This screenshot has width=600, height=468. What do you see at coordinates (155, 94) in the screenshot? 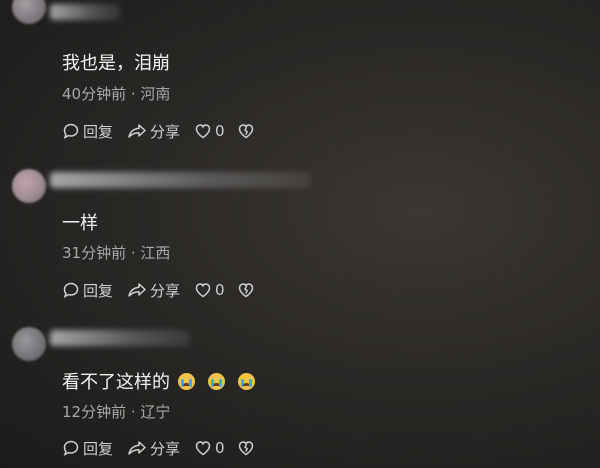
I see `comment-location: 河南` at bounding box center [155, 94].